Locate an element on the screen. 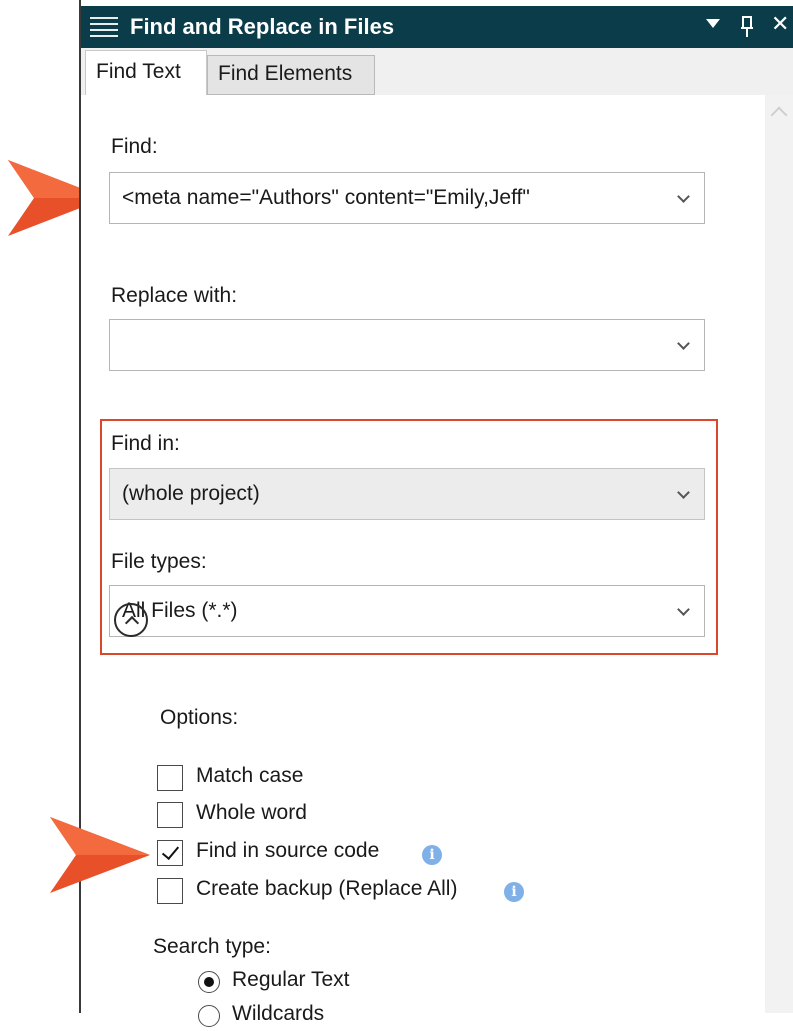 This screenshot has height=1031, width=793. regular-text-label: Regular Text is located at coordinates (291, 979).